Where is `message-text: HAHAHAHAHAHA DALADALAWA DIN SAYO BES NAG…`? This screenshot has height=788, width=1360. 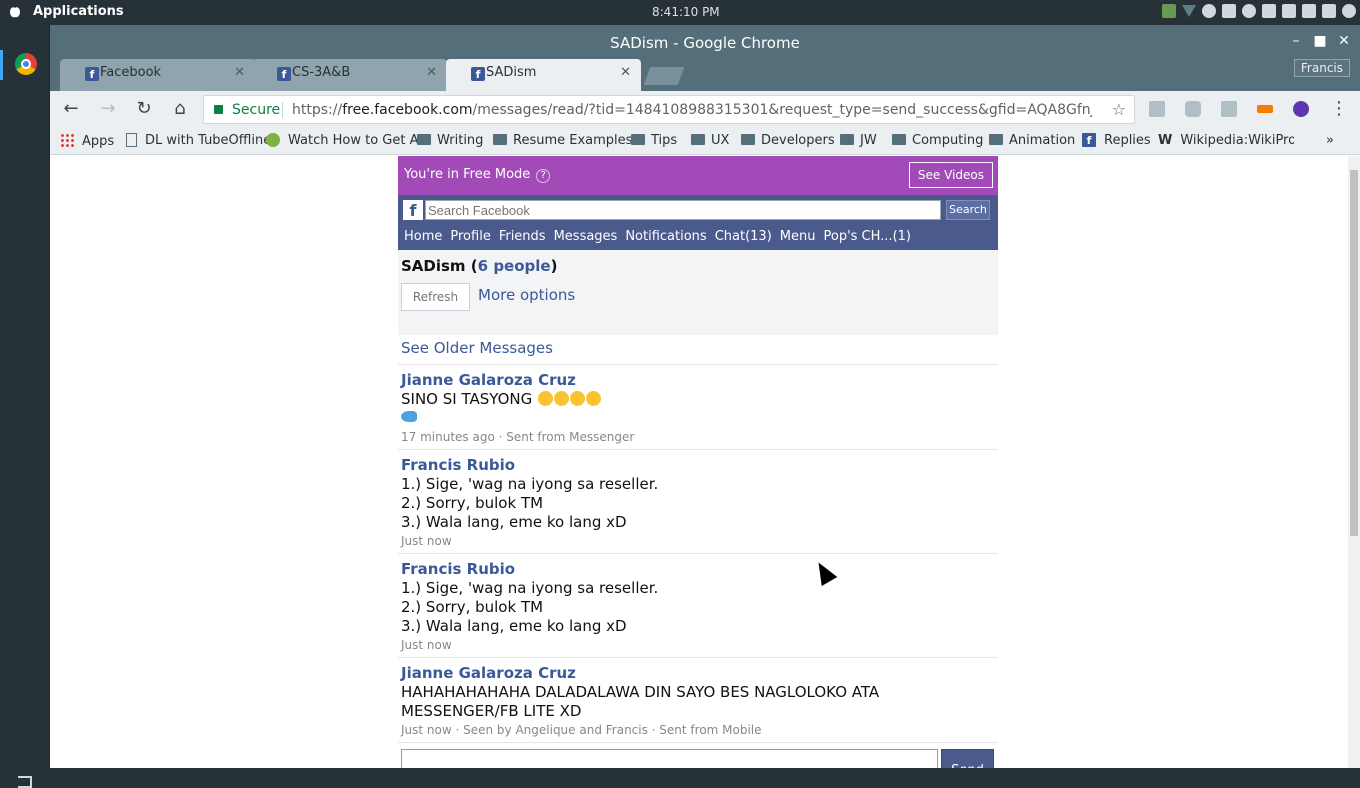 message-text: HAHAHAHAHAHA DALADALAWA DIN SAYO BES NAG… is located at coordinates (640, 692).